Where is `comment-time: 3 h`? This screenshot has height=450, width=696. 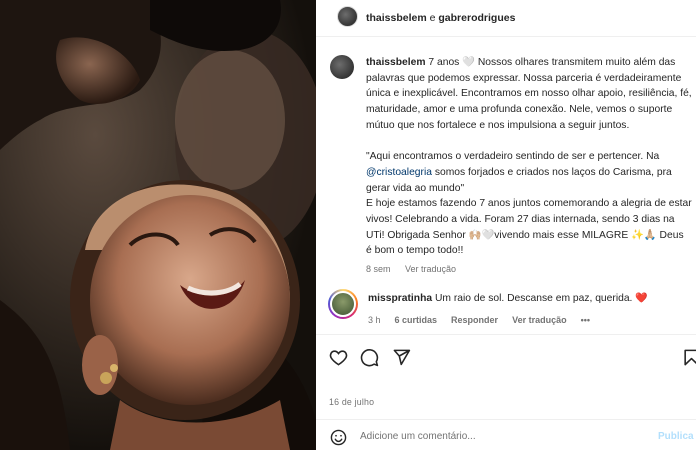 comment-time: 3 h is located at coordinates (374, 320).